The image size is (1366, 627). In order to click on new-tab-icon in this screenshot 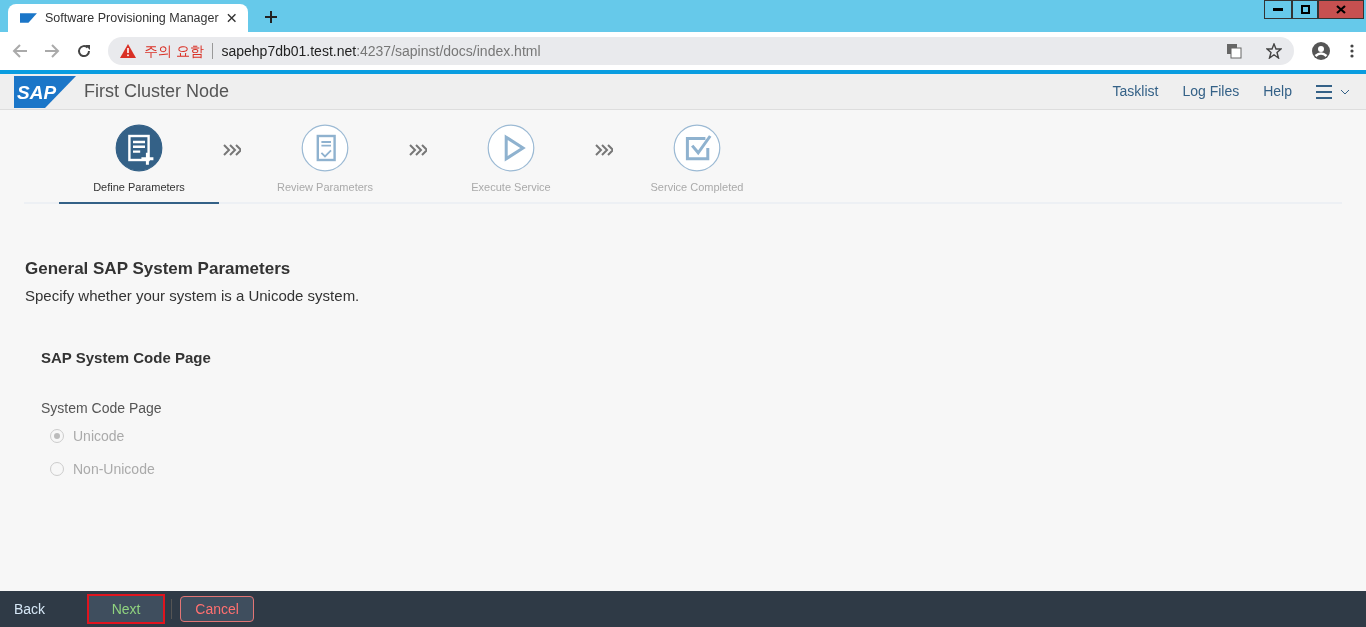, I will do `click(271, 17)`.